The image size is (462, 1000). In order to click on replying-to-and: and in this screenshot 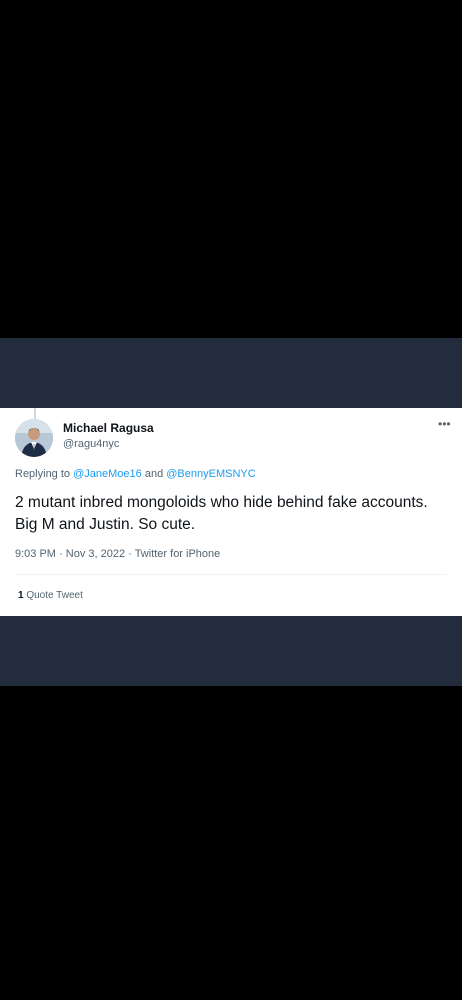, I will do `click(154, 474)`.